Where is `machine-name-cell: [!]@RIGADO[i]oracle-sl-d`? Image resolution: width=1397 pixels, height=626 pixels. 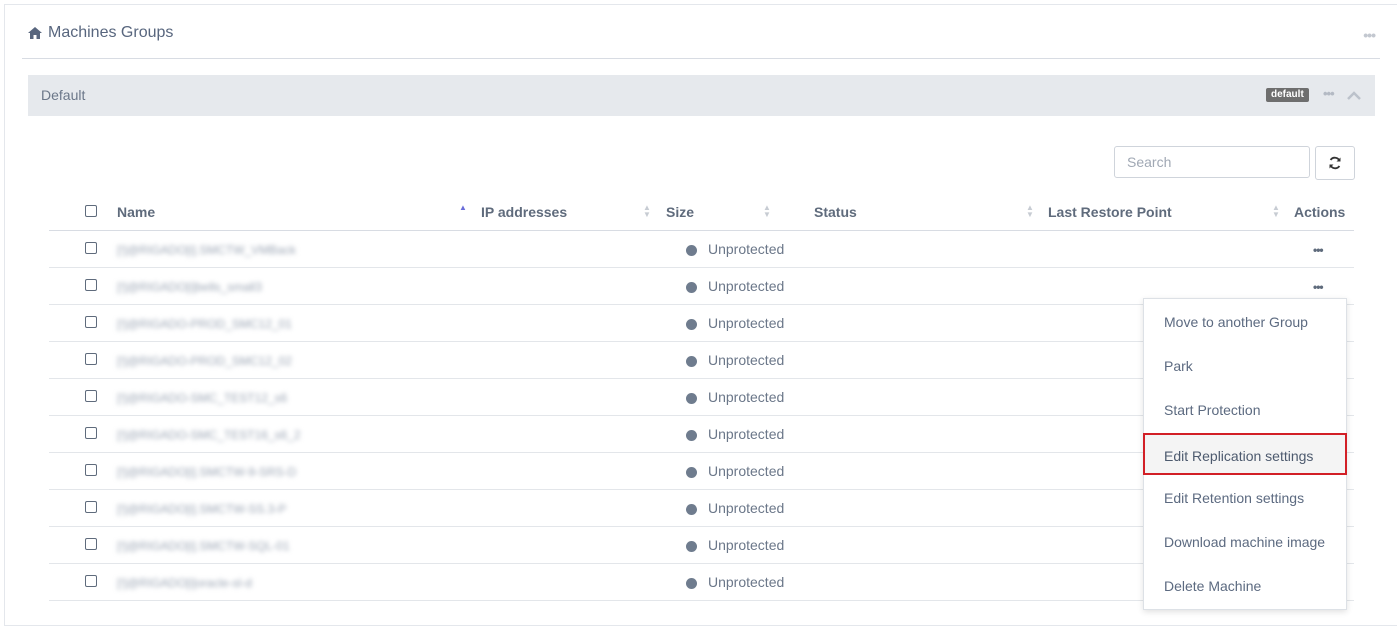
machine-name-cell: [!]@RIGADO[i]oracle-sl-d is located at coordinates (299, 582).